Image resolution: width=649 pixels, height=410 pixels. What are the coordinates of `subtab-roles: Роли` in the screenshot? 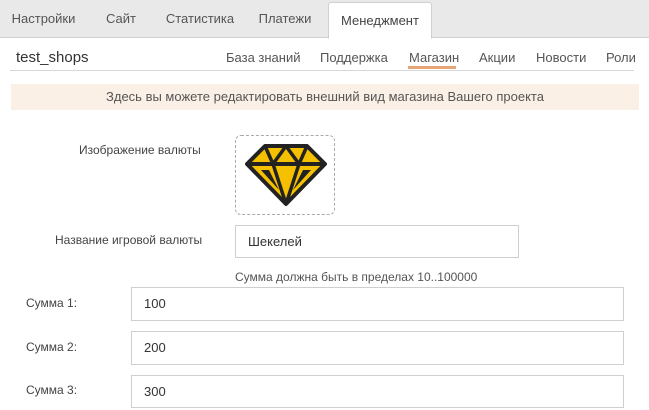 It's located at (621, 57).